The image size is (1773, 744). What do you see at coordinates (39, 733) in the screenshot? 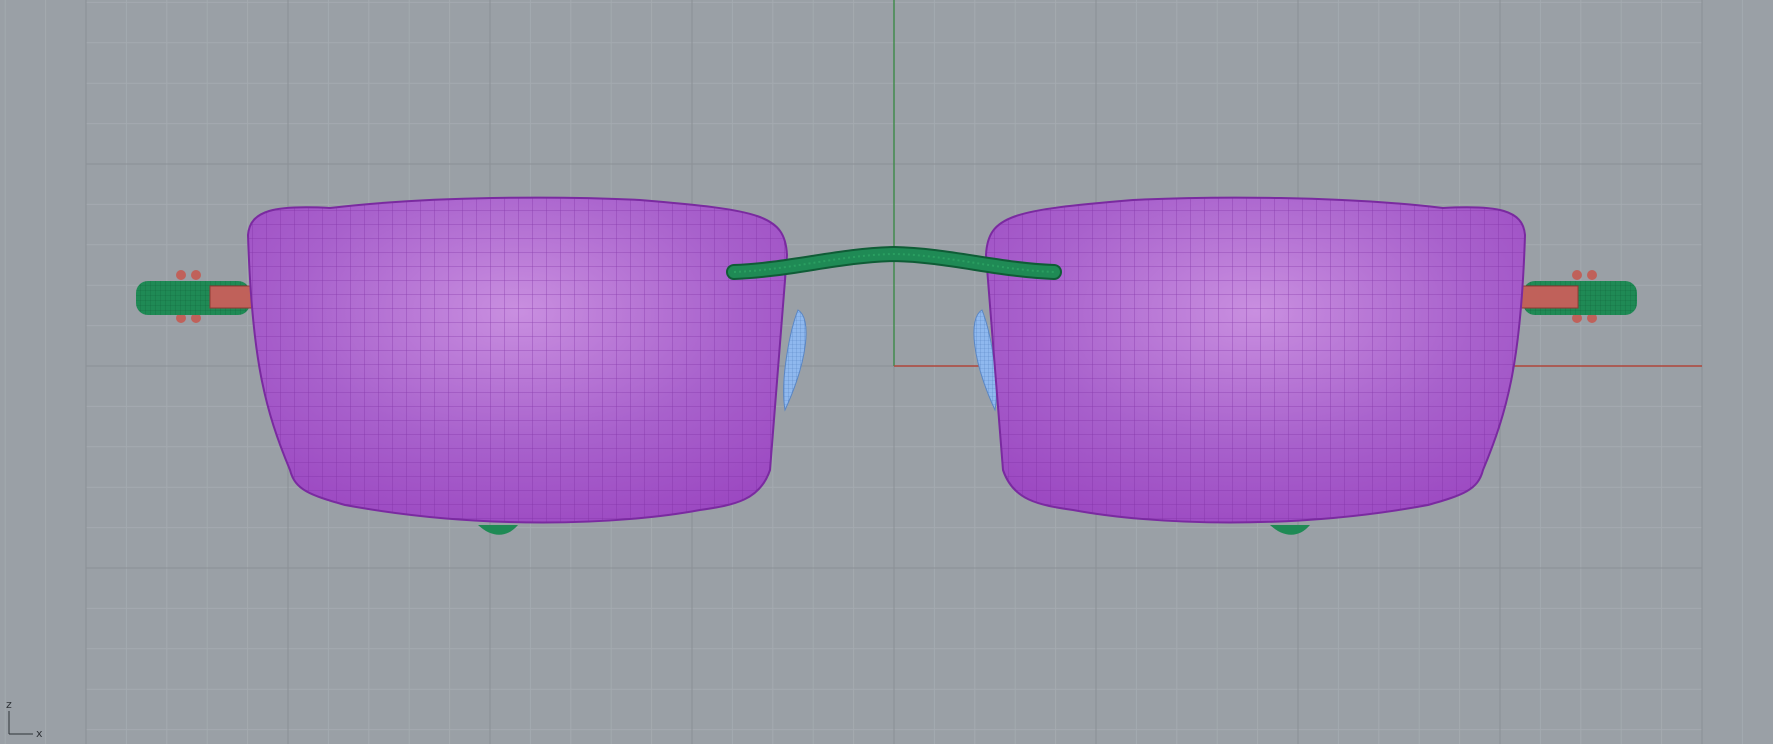
I see `axis-label-x: x` at bounding box center [39, 733].